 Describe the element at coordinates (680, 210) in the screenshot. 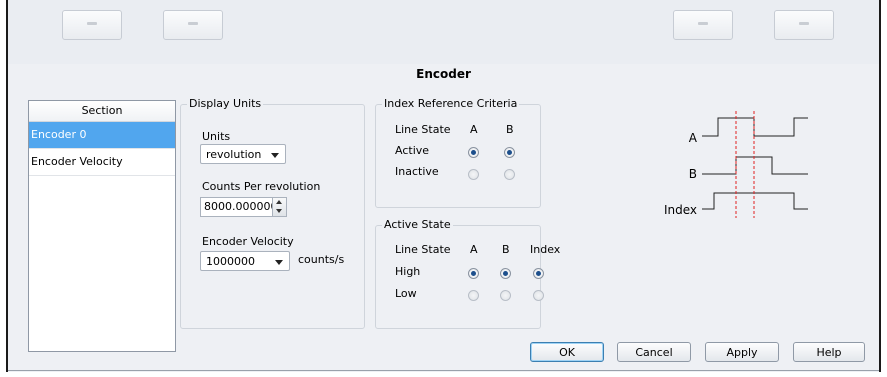

I see `diagram-label-index: Index` at that location.